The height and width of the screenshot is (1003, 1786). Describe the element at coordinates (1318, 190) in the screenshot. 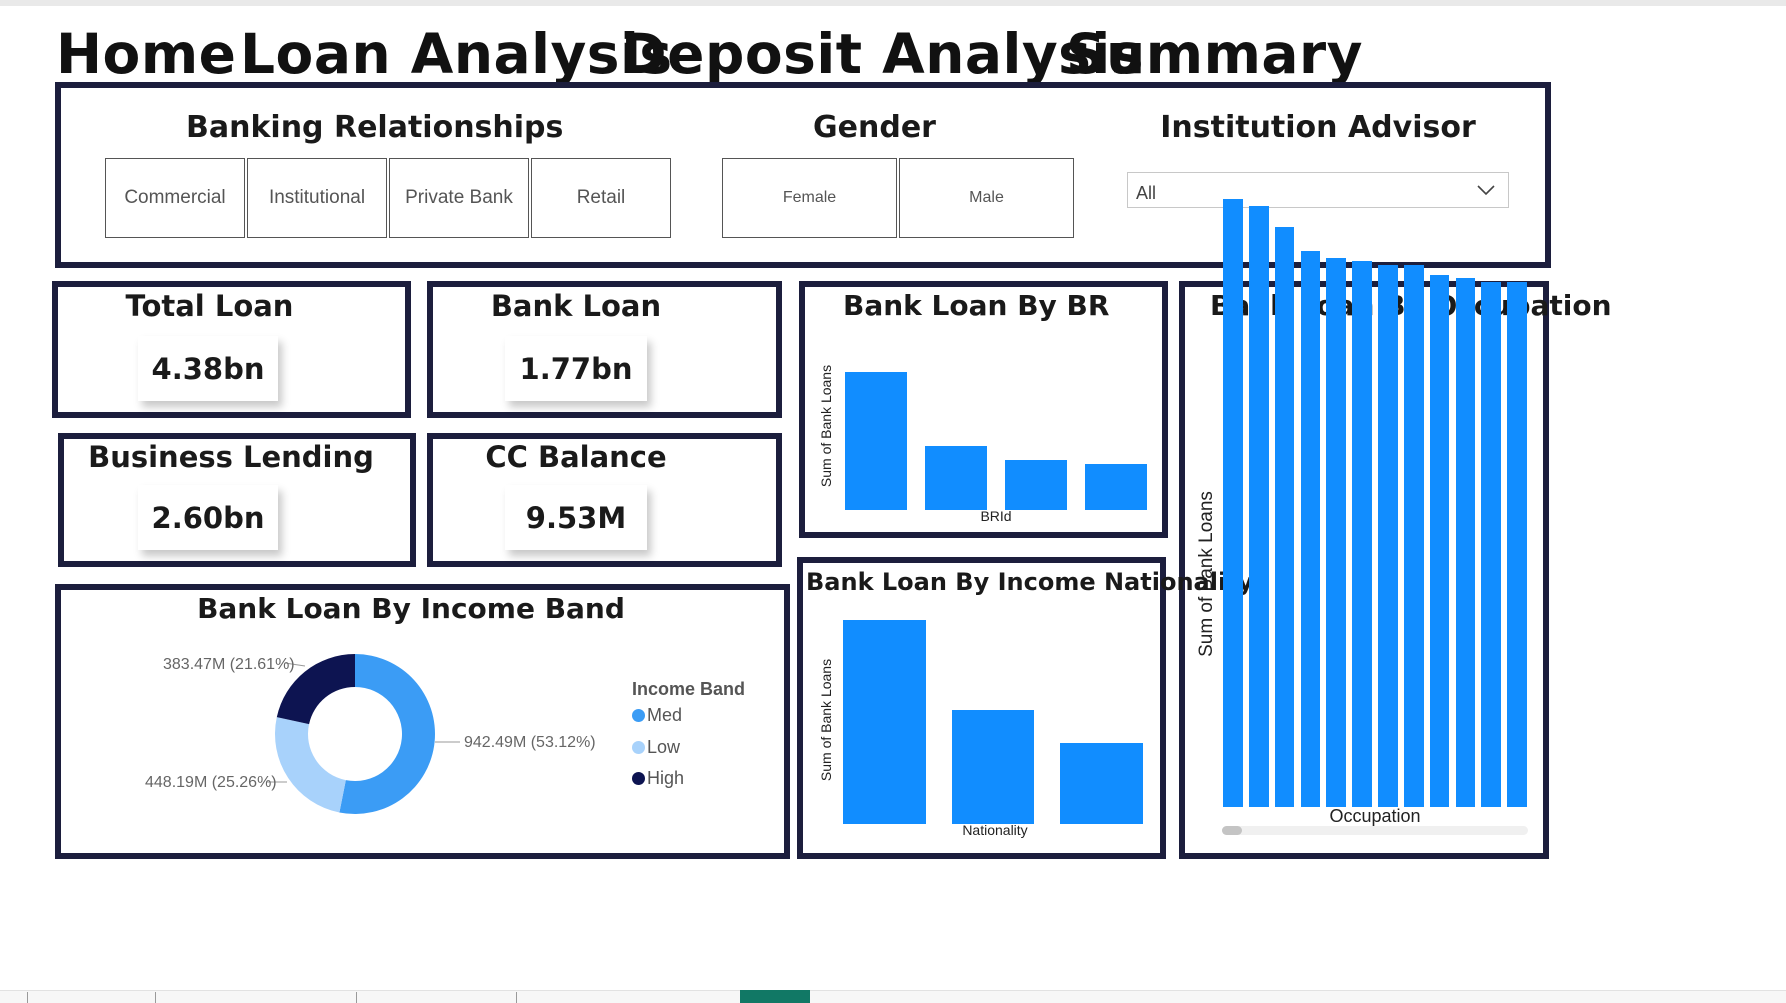

I see `institution-advisor-dropdown: All` at that location.